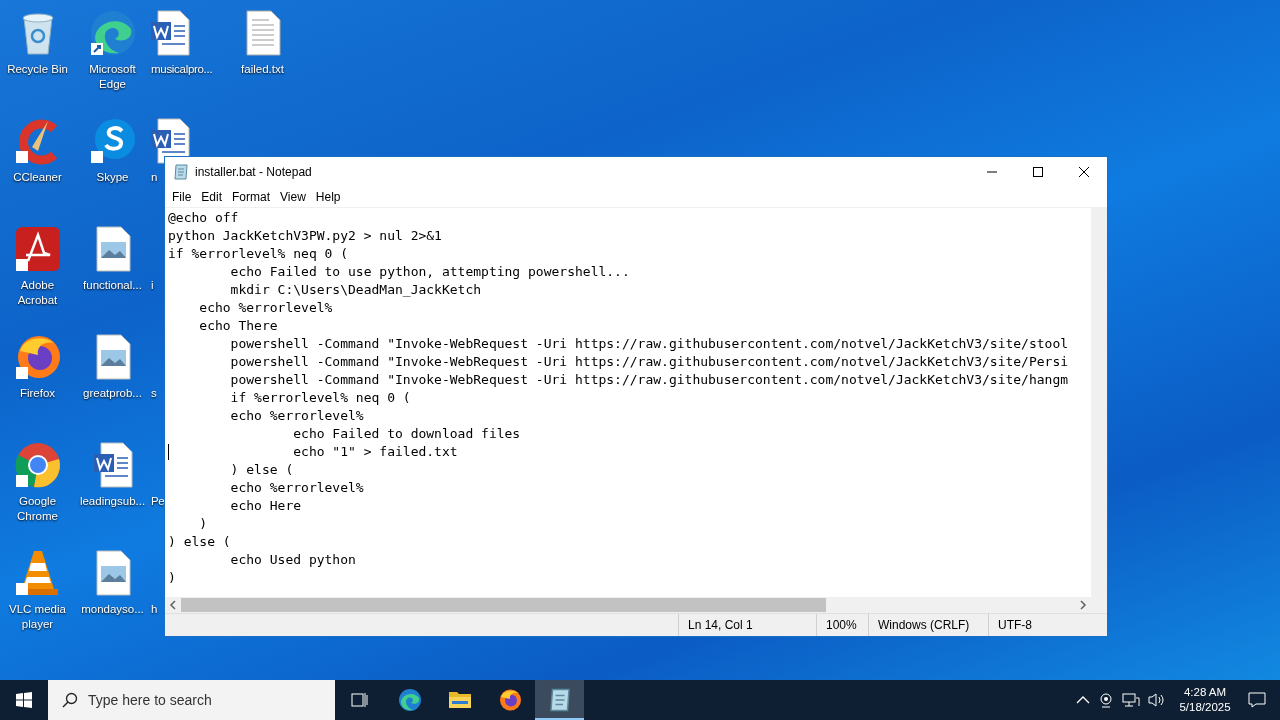 The image size is (1280, 720). I want to click on code-line: echo "1" > failed.txt, so click(375, 451).